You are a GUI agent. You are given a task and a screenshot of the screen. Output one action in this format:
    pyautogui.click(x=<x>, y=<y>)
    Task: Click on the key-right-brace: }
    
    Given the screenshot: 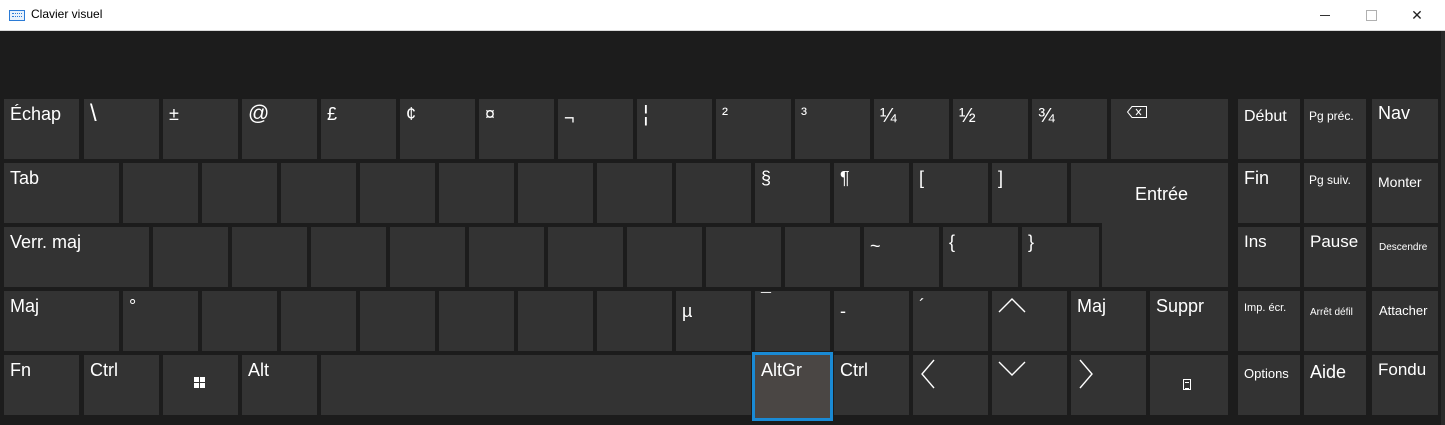 What is the action you would take?
    pyautogui.click(x=1060, y=257)
    